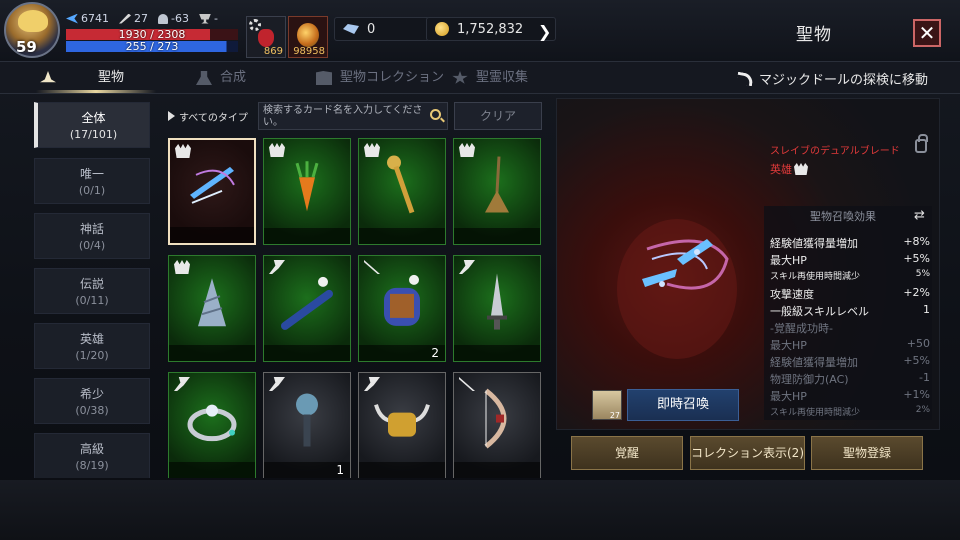 Image resolution: width=960 pixels, height=540 pixels. What do you see at coordinates (32, 30) in the screenshot?
I see `avatar: 59` at bounding box center [32, 30].